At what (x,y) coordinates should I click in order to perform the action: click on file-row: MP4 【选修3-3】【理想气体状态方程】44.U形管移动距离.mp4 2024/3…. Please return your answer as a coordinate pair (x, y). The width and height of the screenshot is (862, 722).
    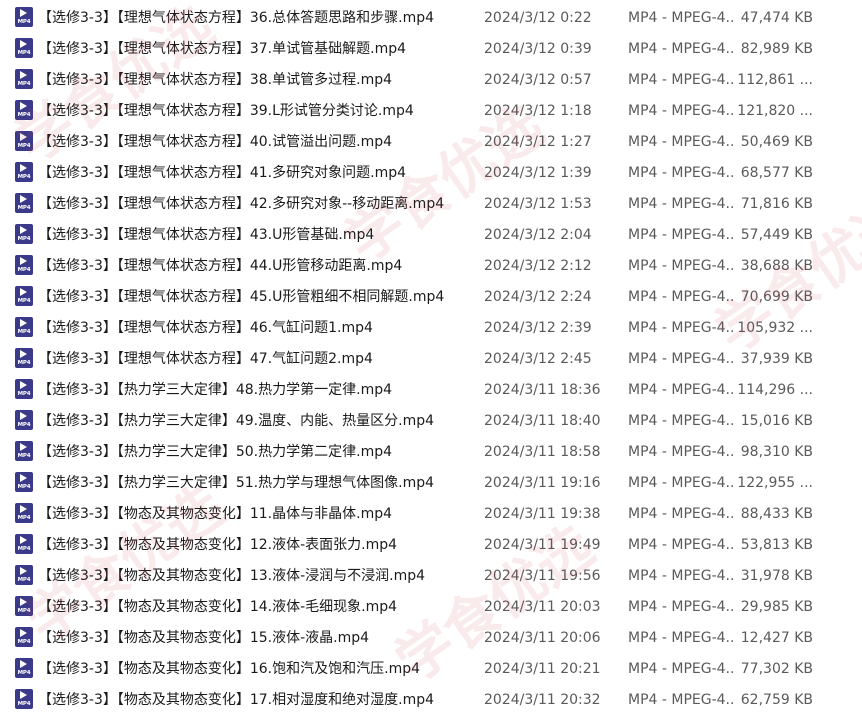
    Looking at the image, I should click on (431, 265).